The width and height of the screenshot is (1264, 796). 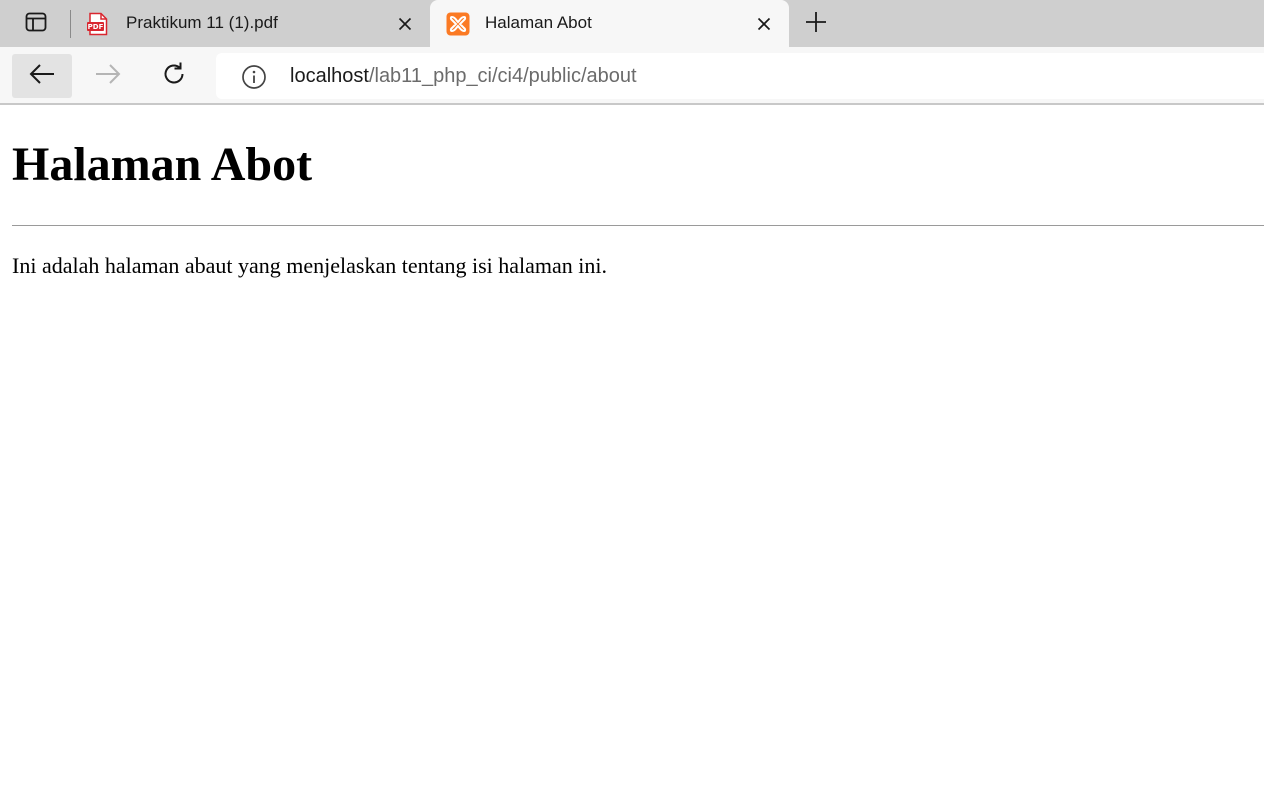 I want to click on xampp-icon, so click(x=458, y=24).